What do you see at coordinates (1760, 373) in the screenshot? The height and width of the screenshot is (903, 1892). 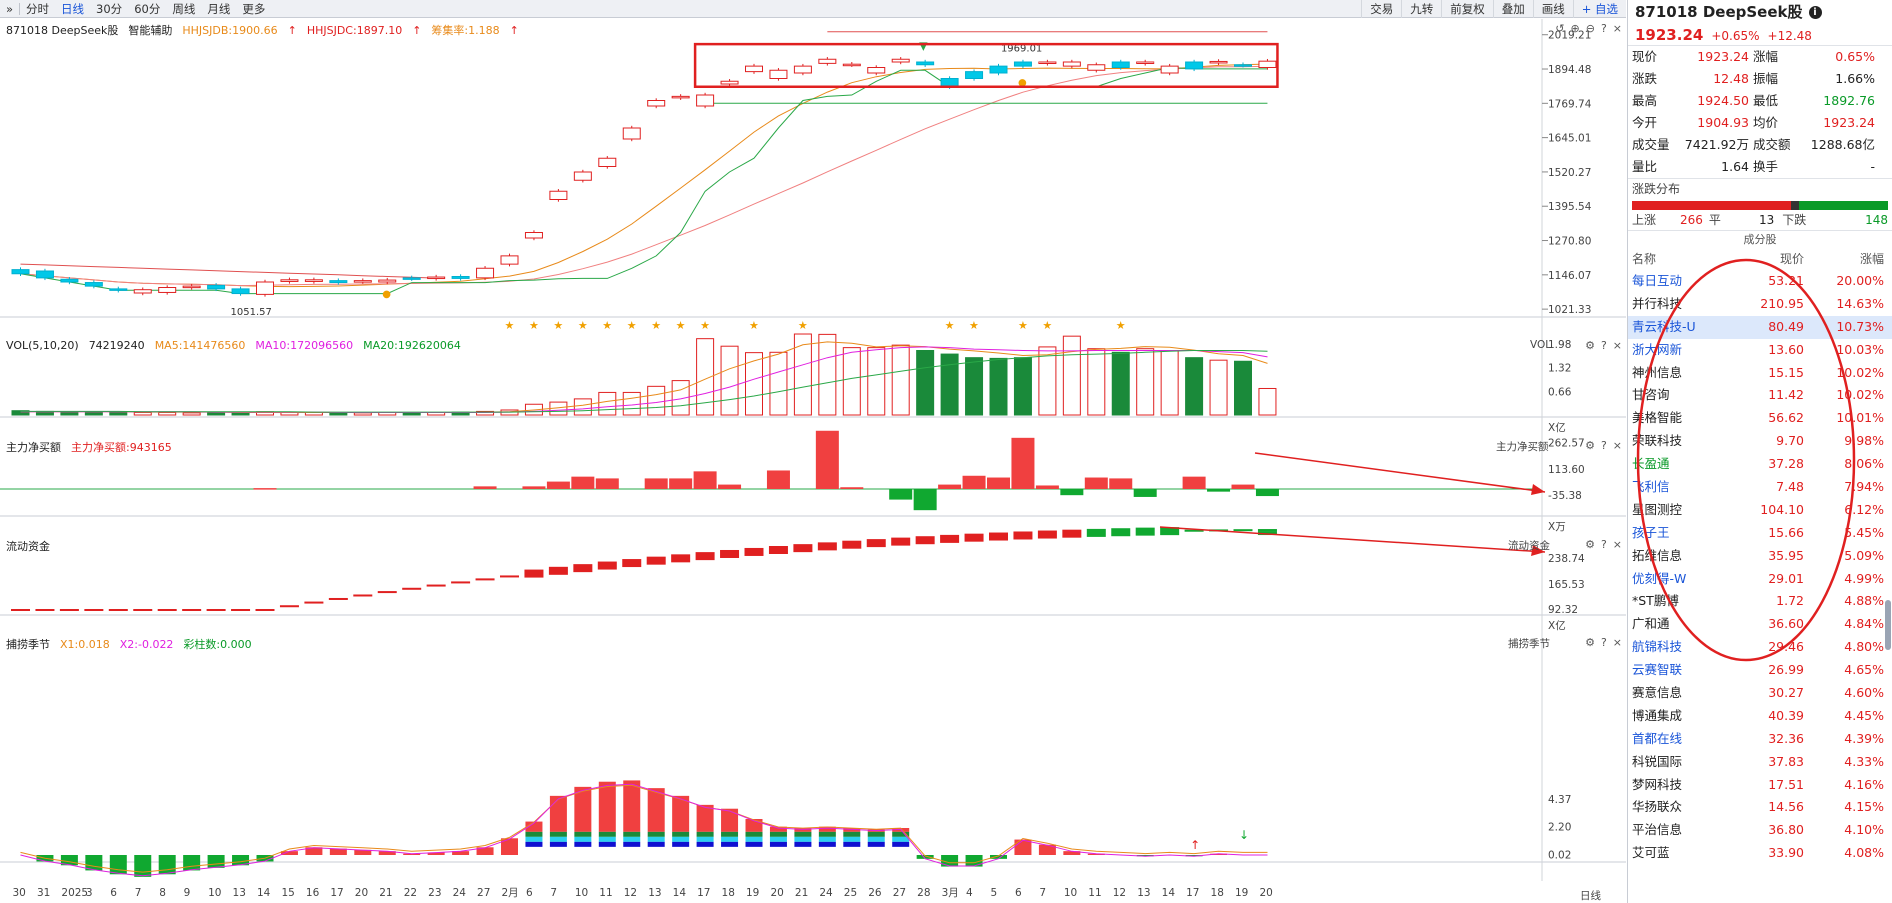 I see `constituent-row: 神州信息 15.15 10.02%` at bounding box center [1760, 373].